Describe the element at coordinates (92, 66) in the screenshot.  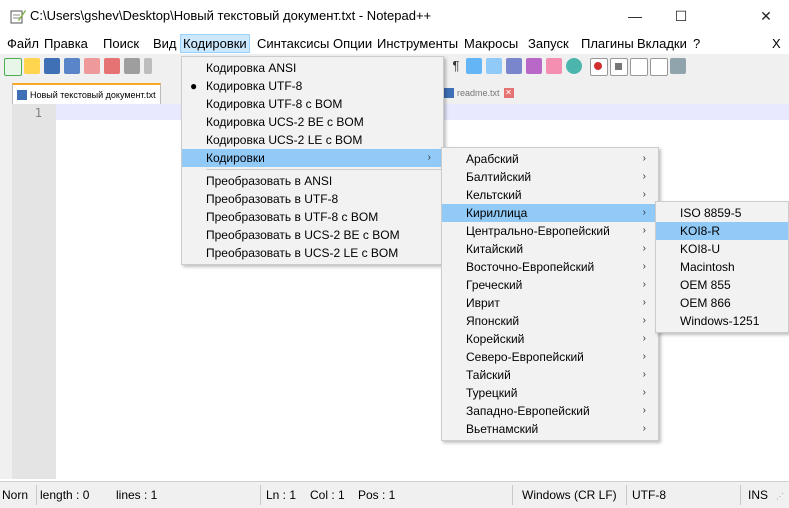
I see `close-file-icon` at that location.